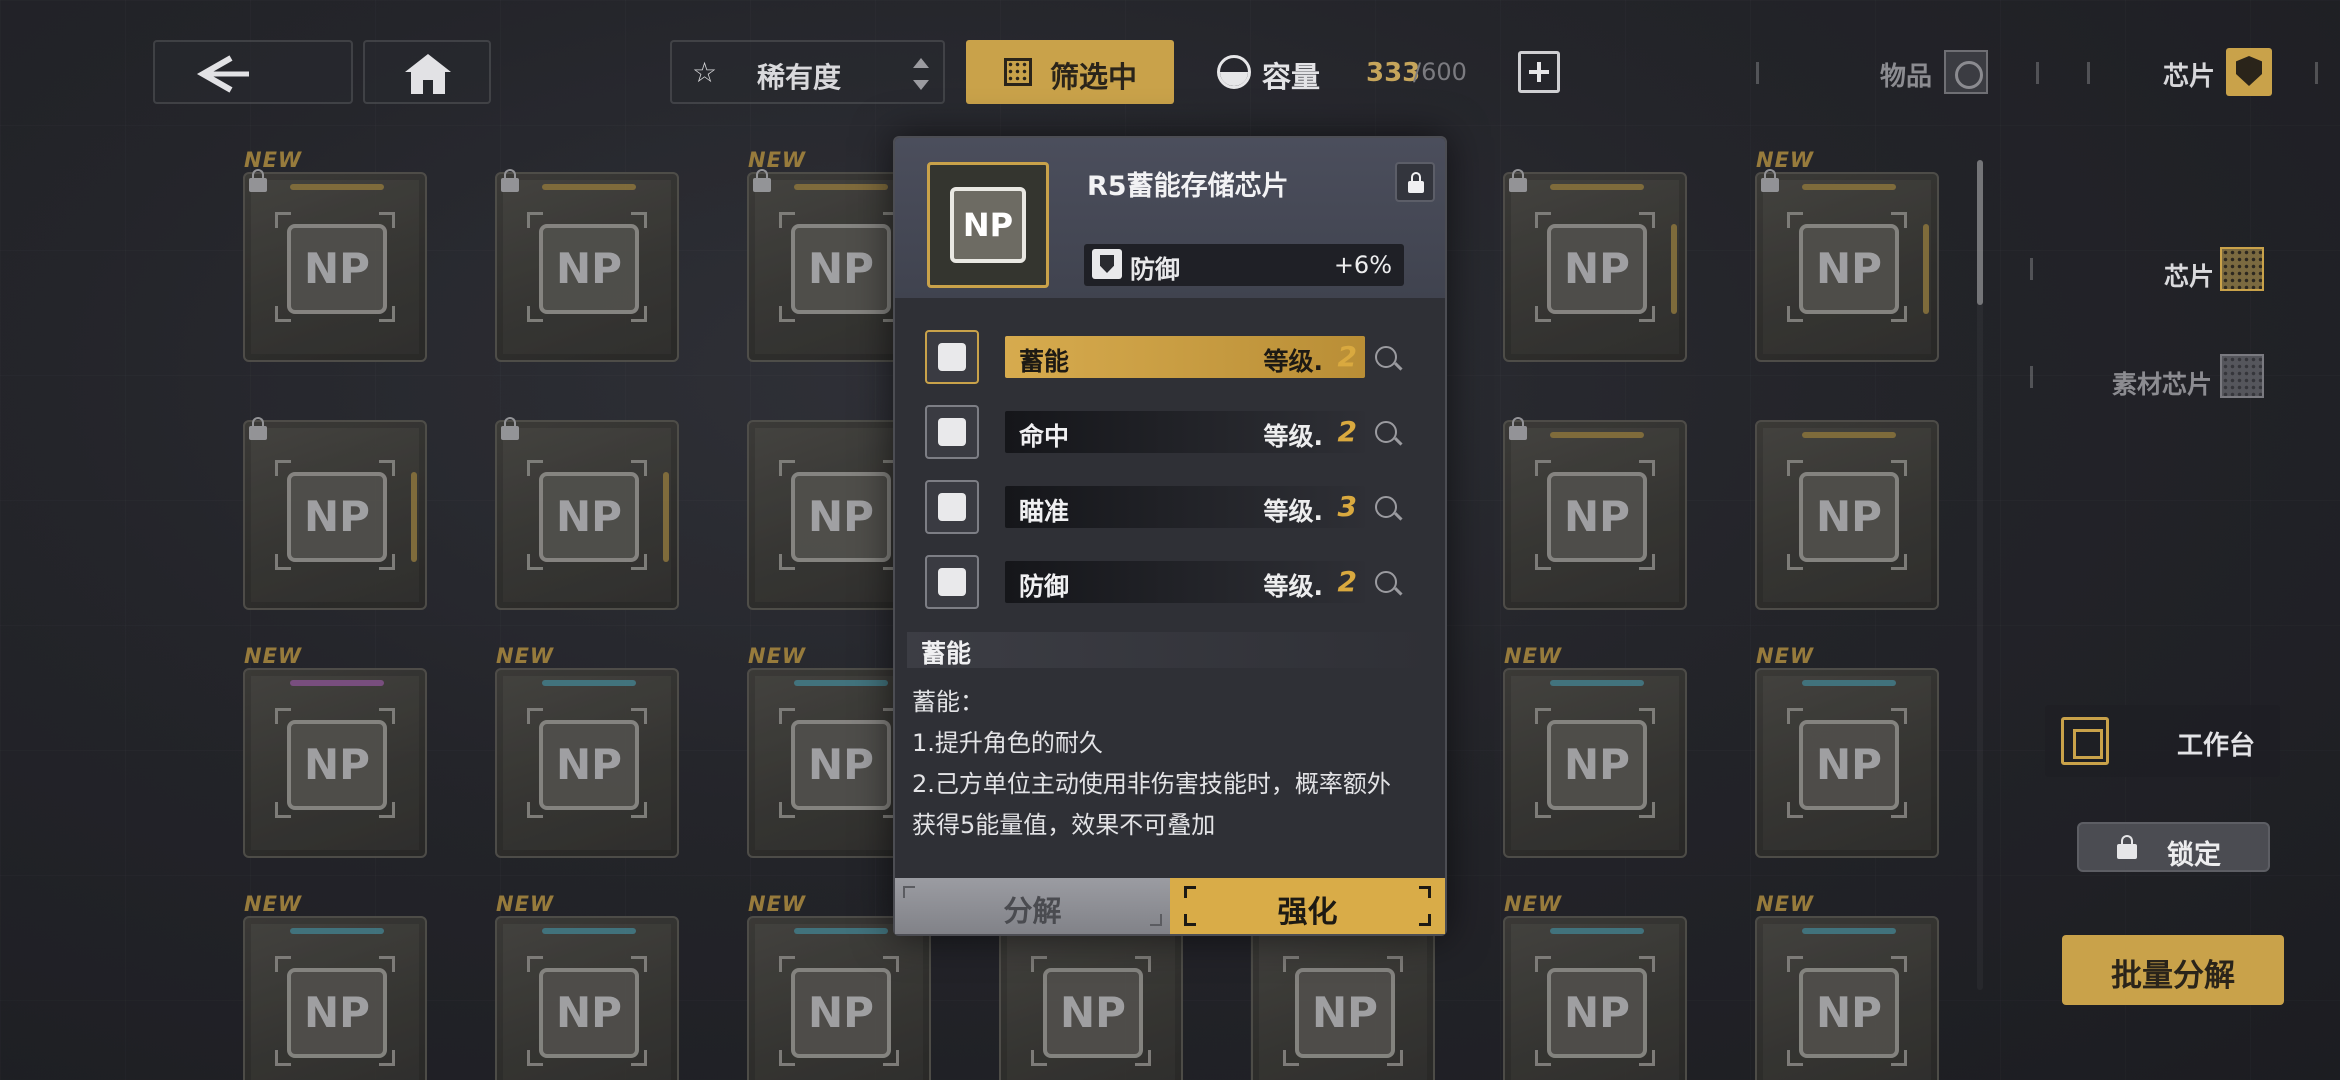  Describe the element at coordinates (946, 653) in the screenshot. I see `description-title: 蓄能` at that location.